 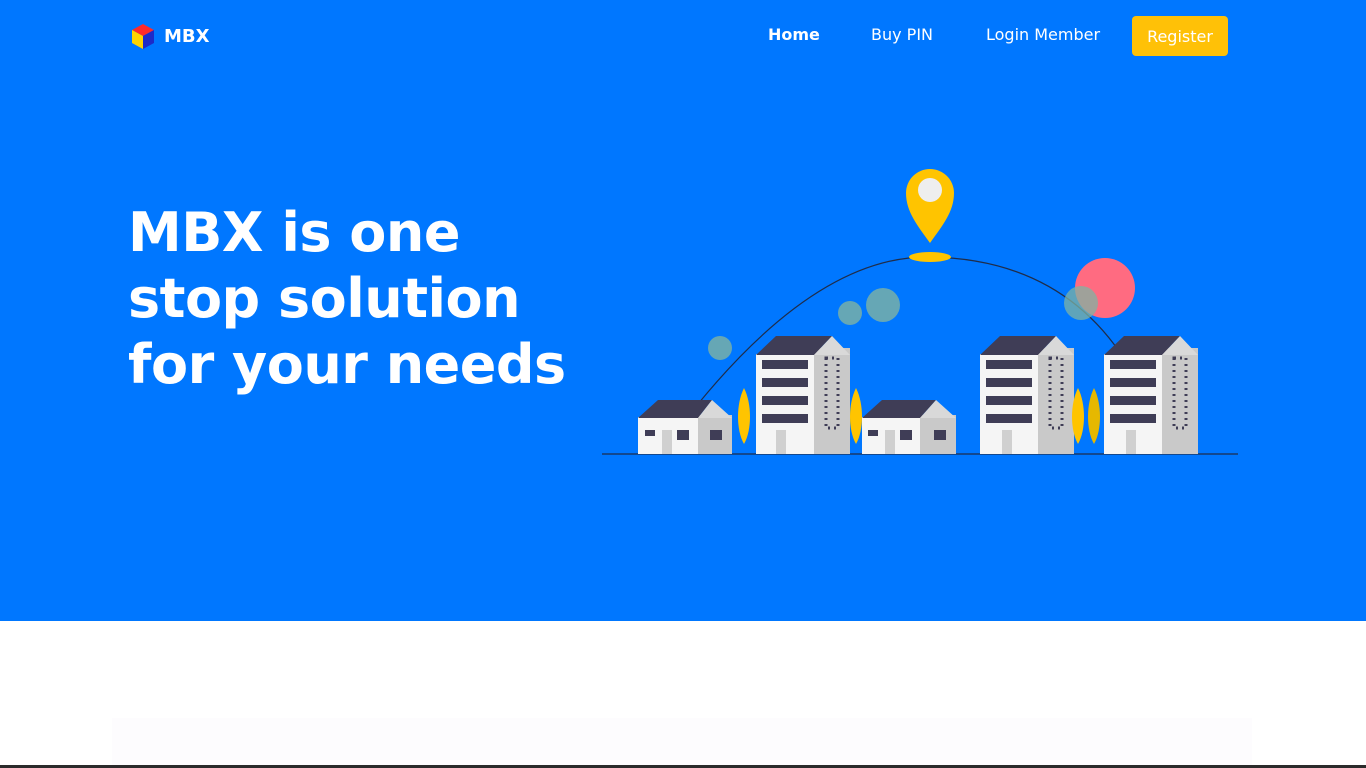 What do you see at coordinates (187, 36) in the screenshot?
I see `brand-name: MBX` at bounding box center [187, 36].